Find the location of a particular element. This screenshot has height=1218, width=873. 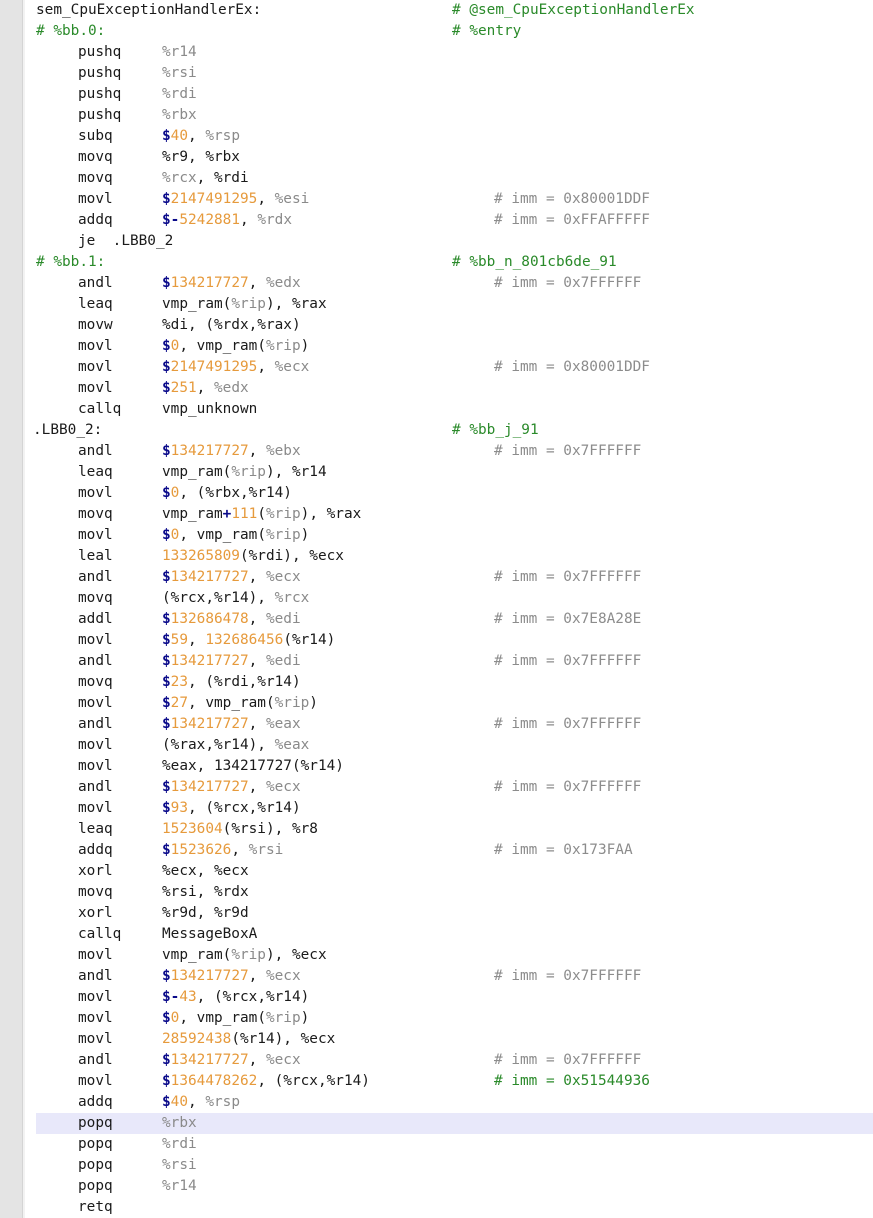

register: %rbx is located at coordinates (179, 1123).